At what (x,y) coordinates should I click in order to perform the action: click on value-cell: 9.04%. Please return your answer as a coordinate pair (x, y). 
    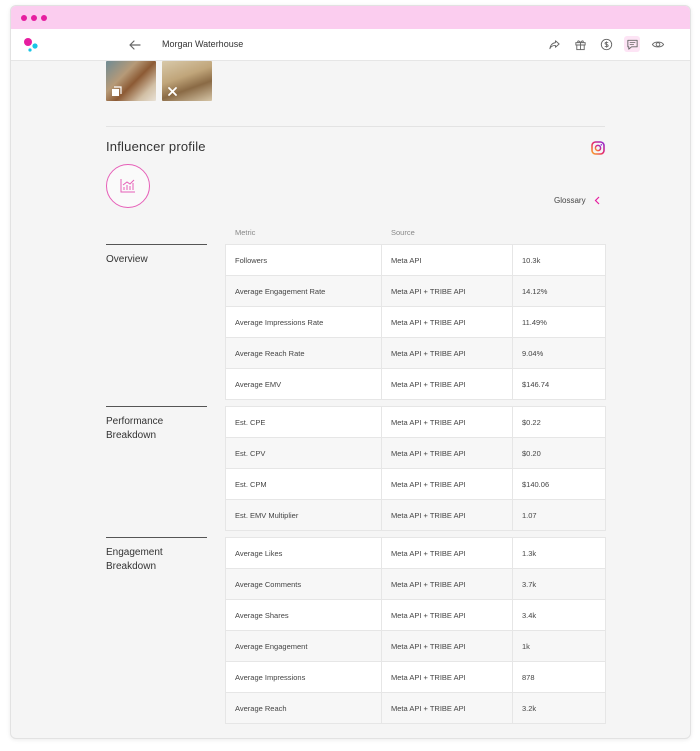
    Looking at the image, I should click on (559, 353).